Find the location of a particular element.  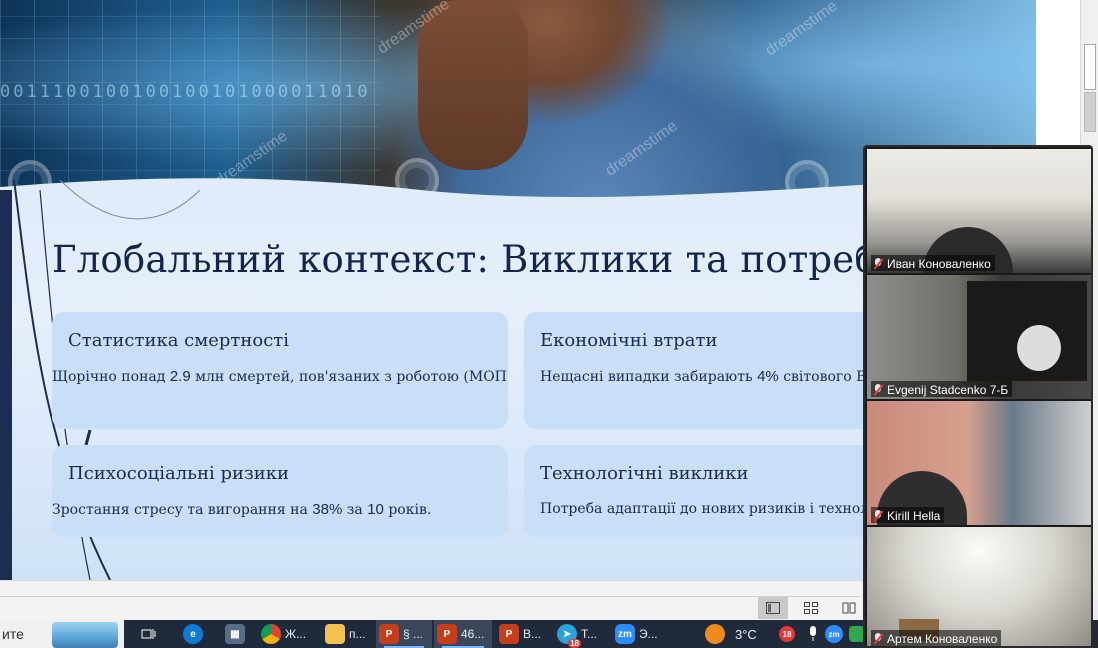

calculator-icon: ▦ is located at coordinates (235, 634).